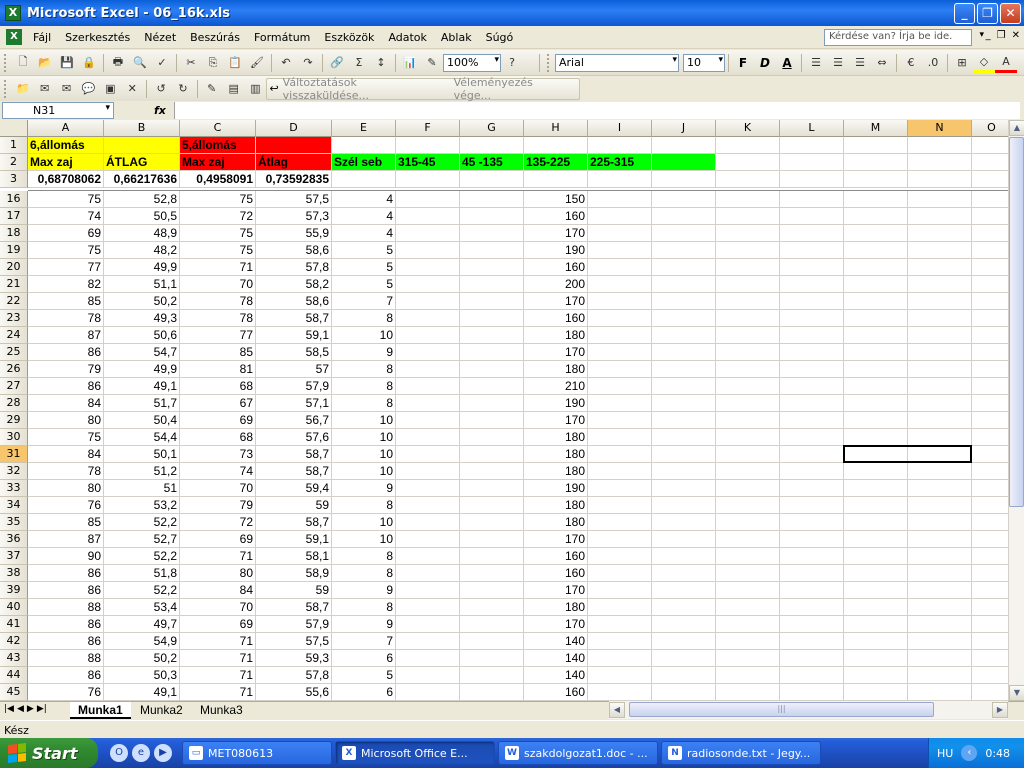  I want to click on cell-b28: 51,7, so click(142, 403).